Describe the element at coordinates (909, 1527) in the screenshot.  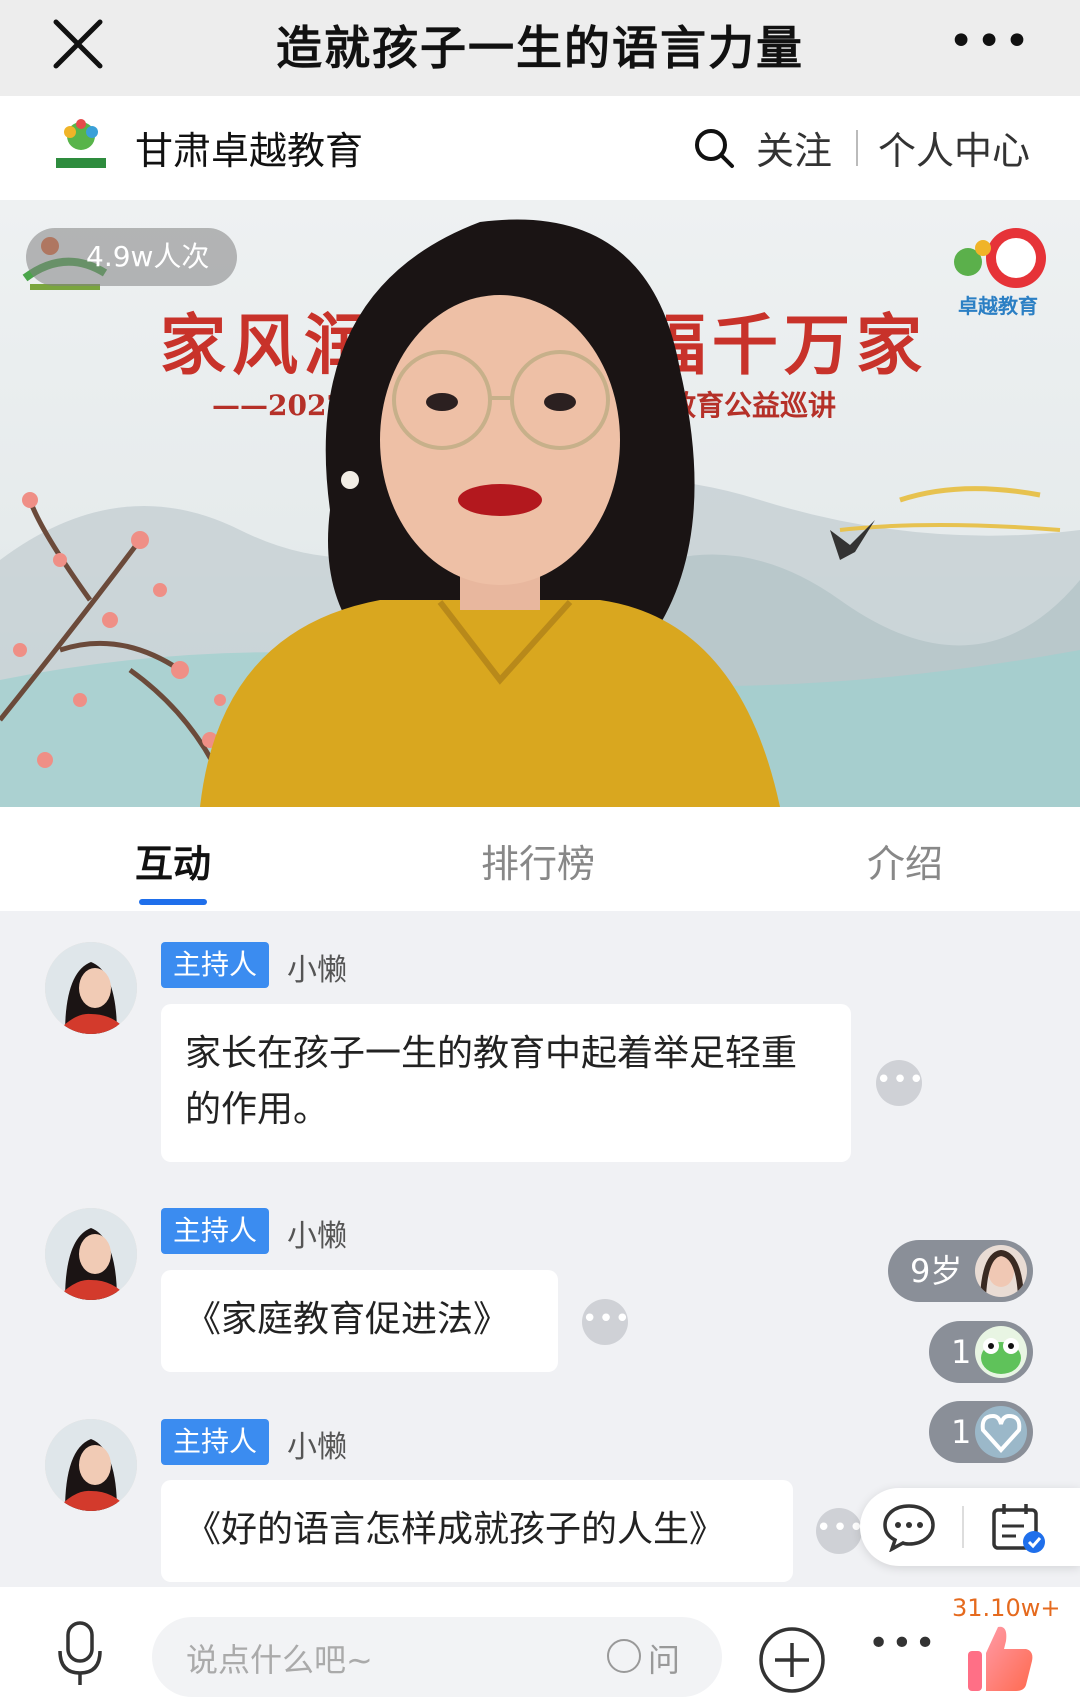
I see `comment-icon` at that location.